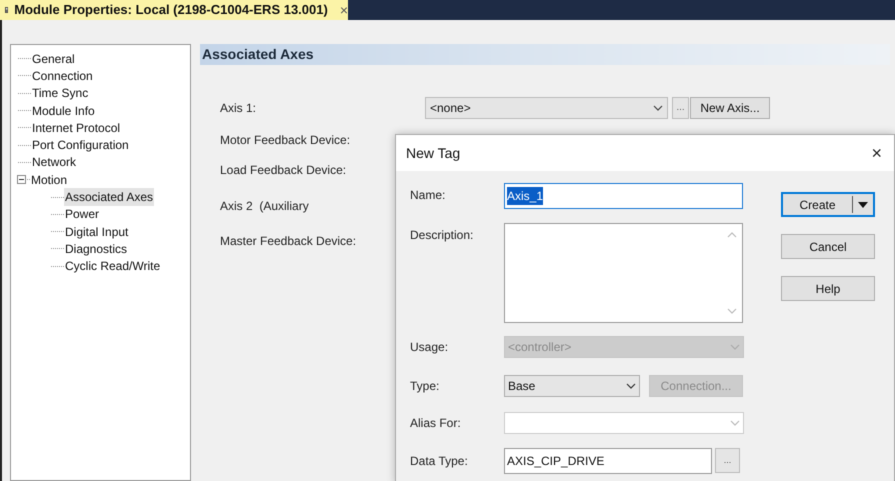 The width and height of the screenshot is (895, 481). What do you see at coordinates (96, 249) in the screenshot?
I see `tree-item: Diagnostics` at bounding box center [96, 249].